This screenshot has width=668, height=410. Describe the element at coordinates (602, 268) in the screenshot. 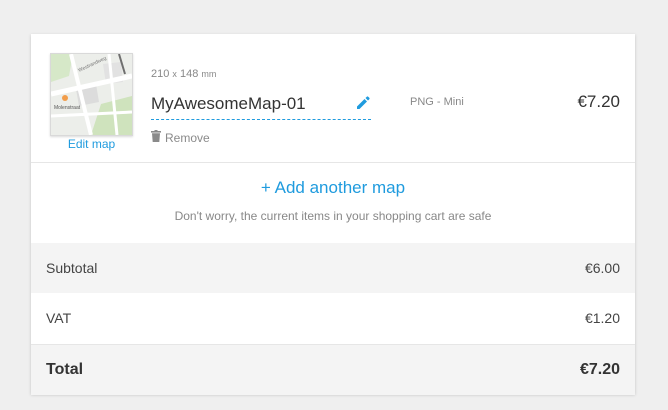

I see `subtotal-value: €6.00` at that location.